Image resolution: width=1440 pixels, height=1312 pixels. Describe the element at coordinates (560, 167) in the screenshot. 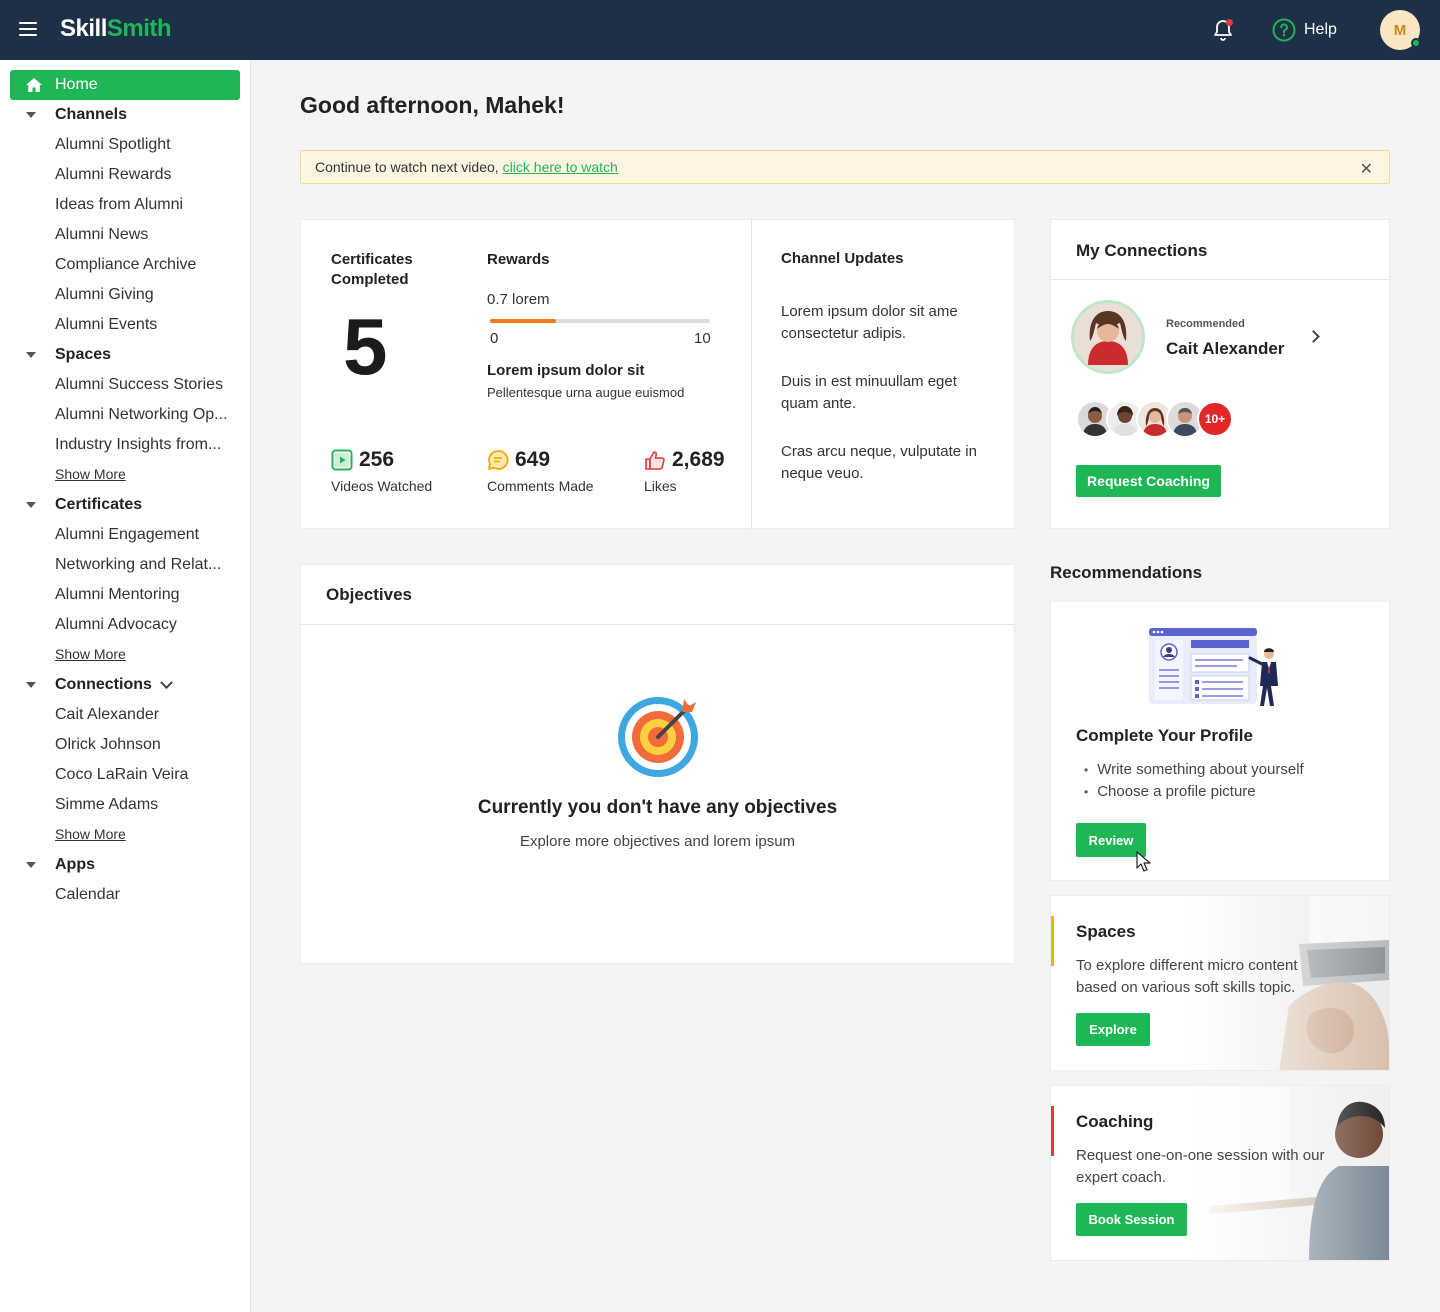

I see `watch-link: click here to watch` at that location.